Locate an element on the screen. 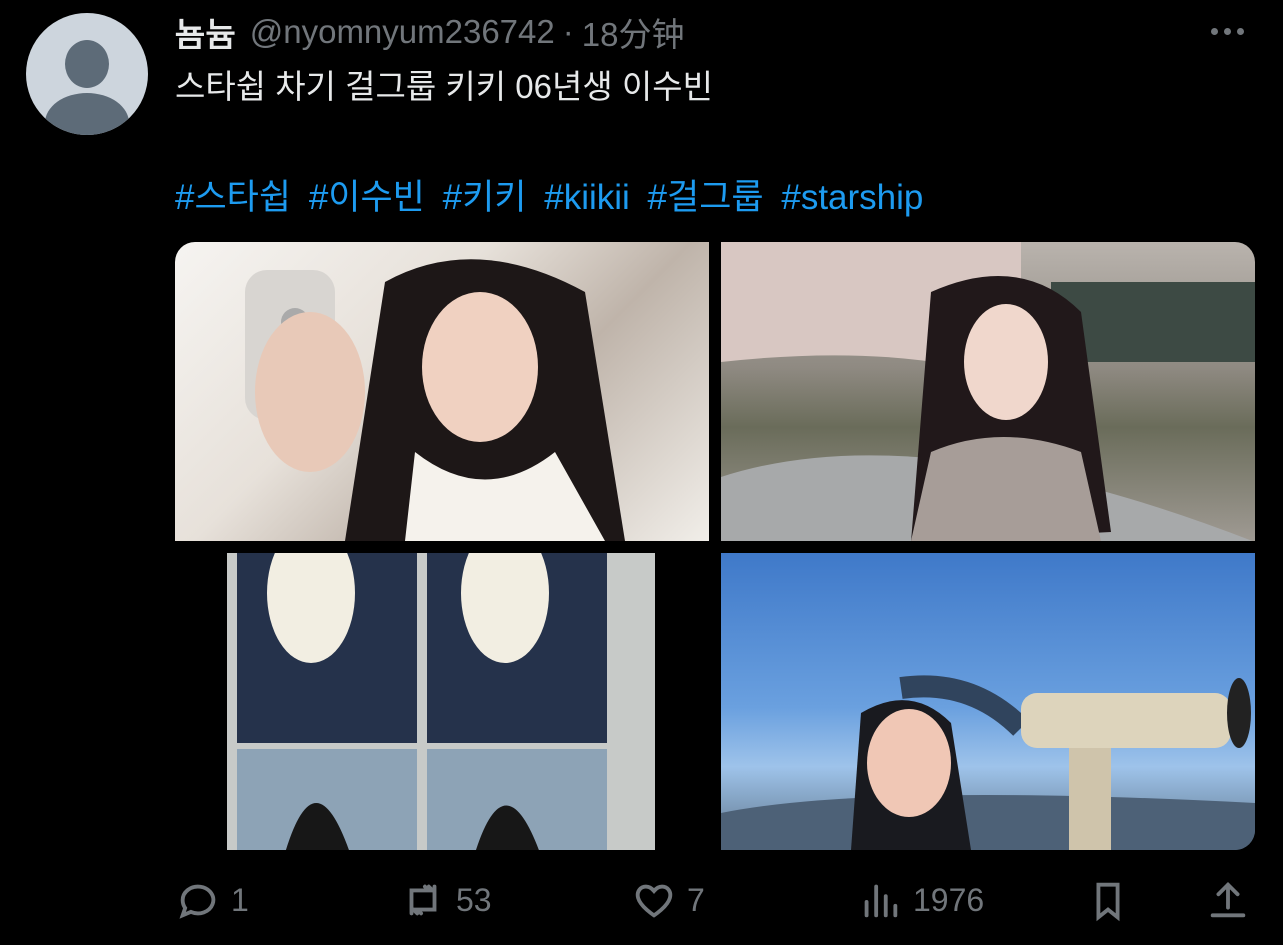  bookmark-icon is located at coordinates (1108, 902).